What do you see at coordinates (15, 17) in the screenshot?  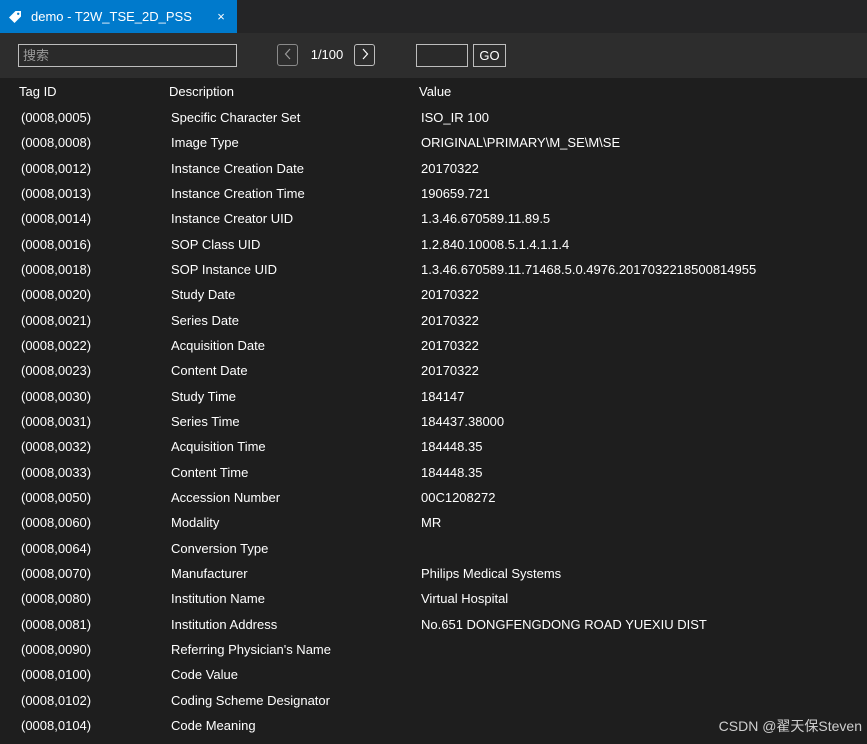 I see `tag-icon` at bounding box center [15, 17].